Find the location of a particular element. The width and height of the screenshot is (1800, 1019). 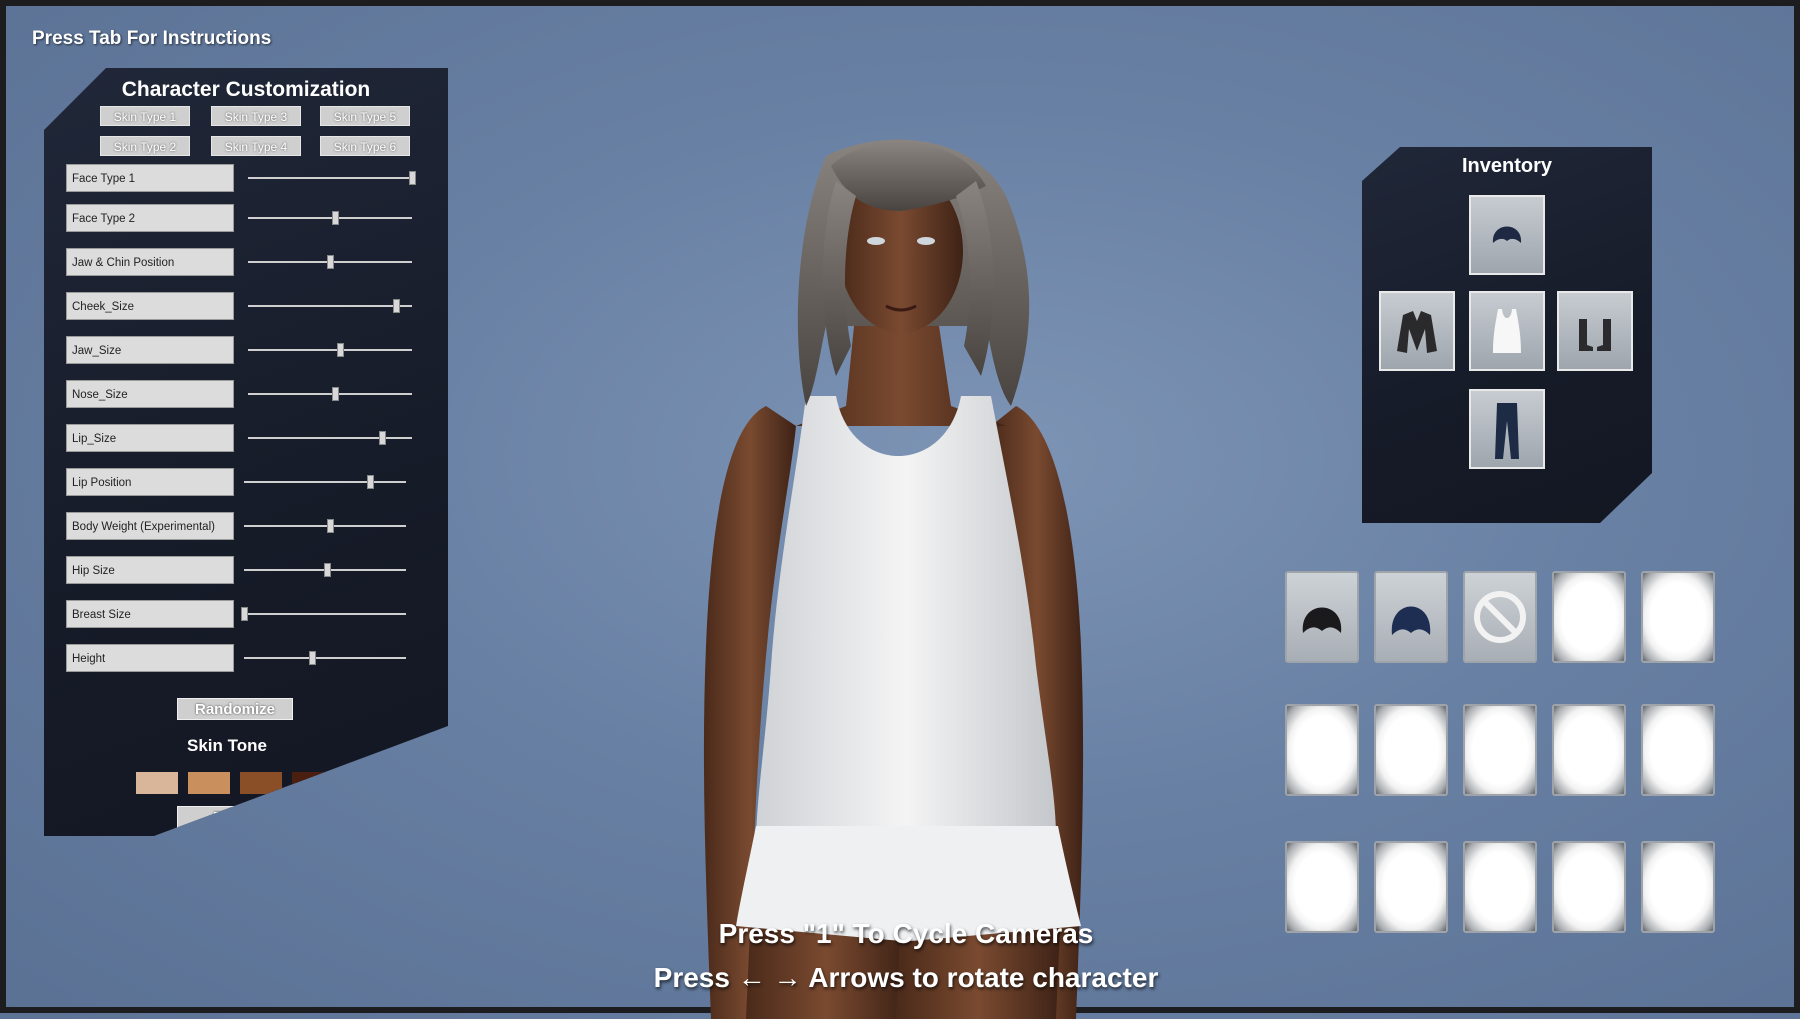

camera-hint: Press "1" To Cycle Cameras is located at coordinates (906, 933).